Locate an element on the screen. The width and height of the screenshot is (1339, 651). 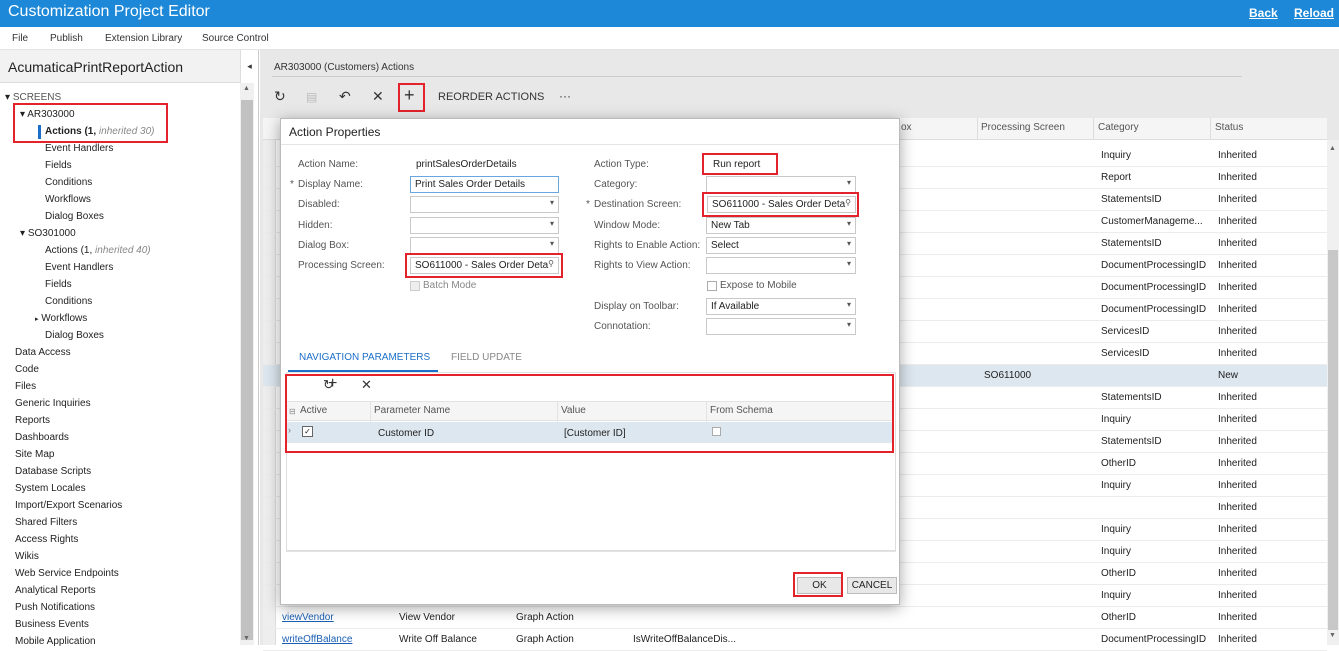
tree-node-data-access: Data Access is located at coordinates (43, 352).